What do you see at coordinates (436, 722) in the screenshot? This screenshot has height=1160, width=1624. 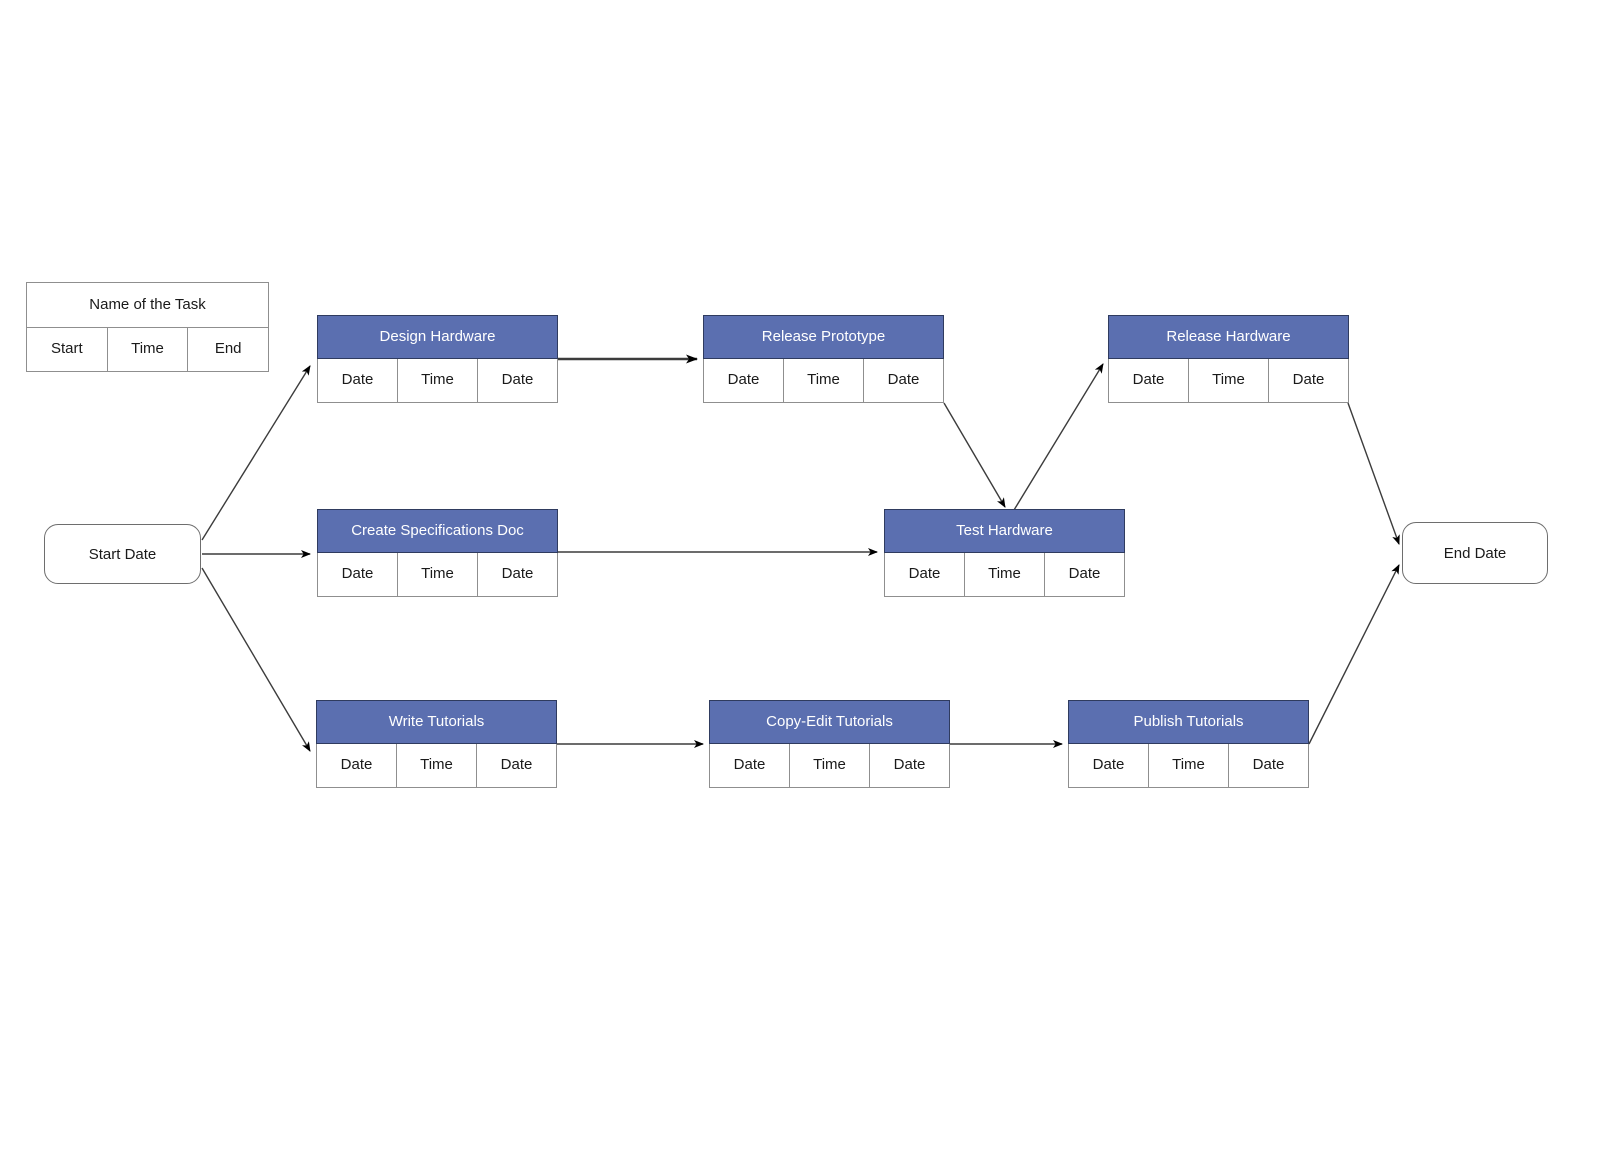 I see `task-title-write-tutorials: Write Tutorials` at bounding box center [436, 722].